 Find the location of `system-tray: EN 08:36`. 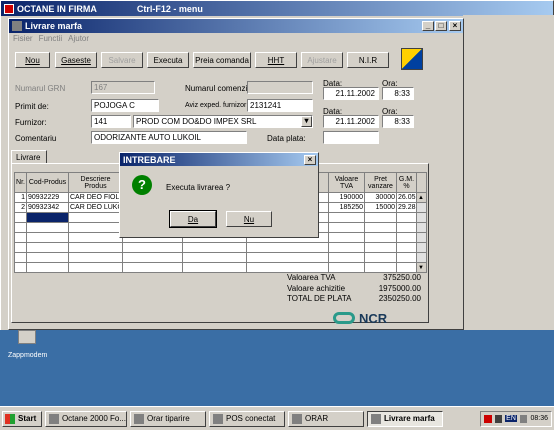

system-tray: EN 08:36 is located at coordinates (516, 418).